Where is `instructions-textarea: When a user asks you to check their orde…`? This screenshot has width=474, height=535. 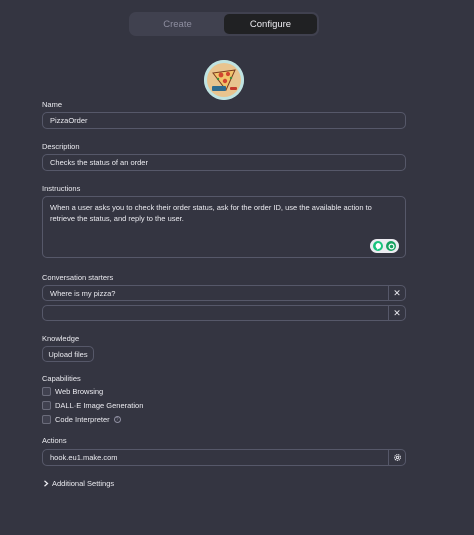
instructions-textarea: When a user asks you to check their orde… is located at coordinates (224, 227).